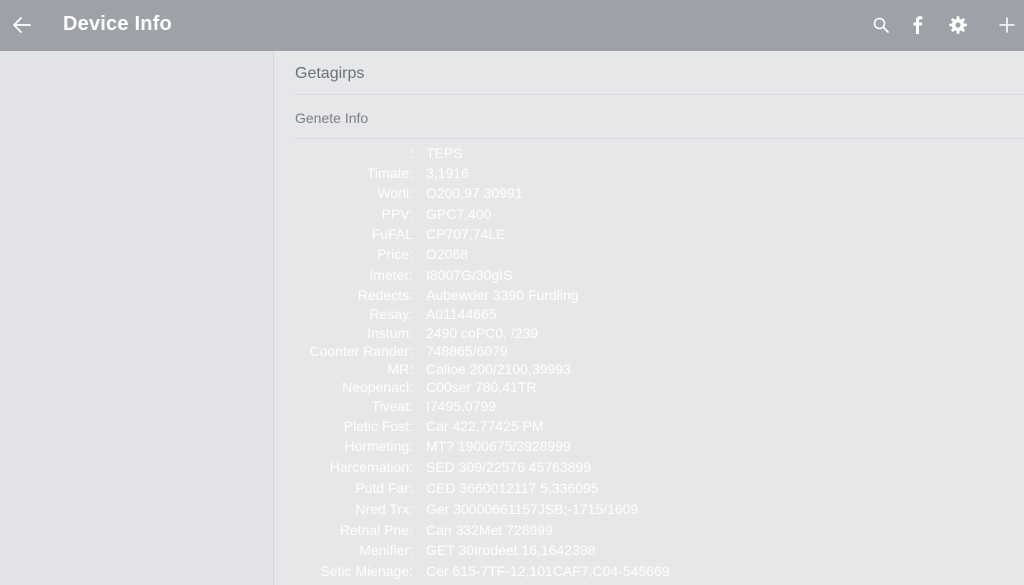  What do you see at coordinates (649, 408) in the screenshot?
I see `info-row: Tiveat: I7495,0799` at bounding box center [649, 408].